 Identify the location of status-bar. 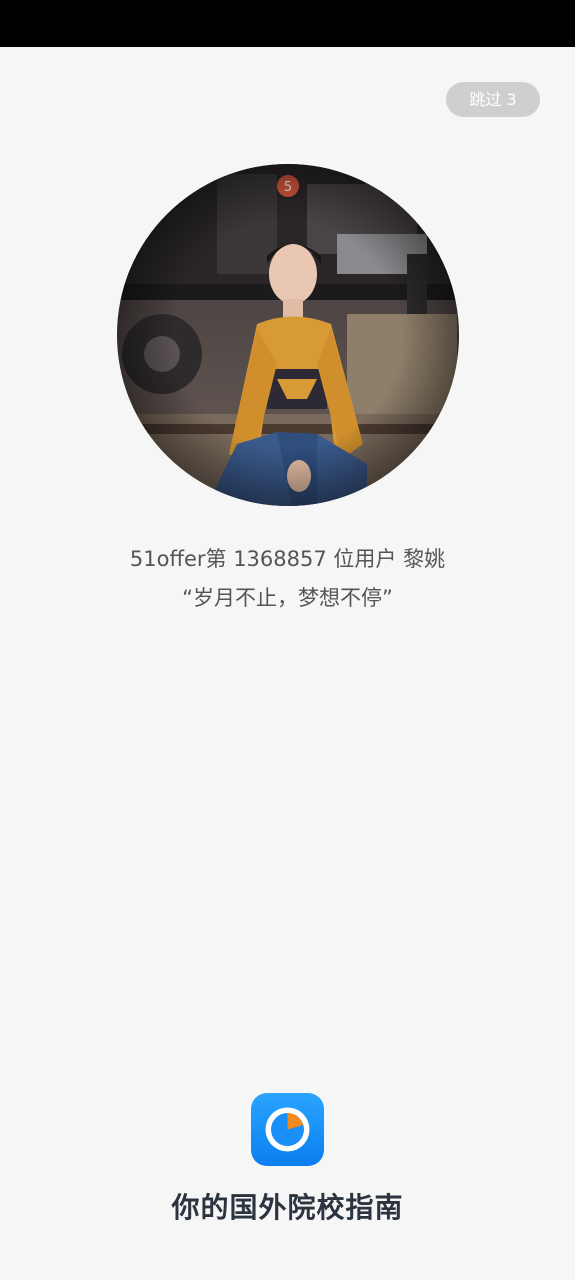
(287, 23).